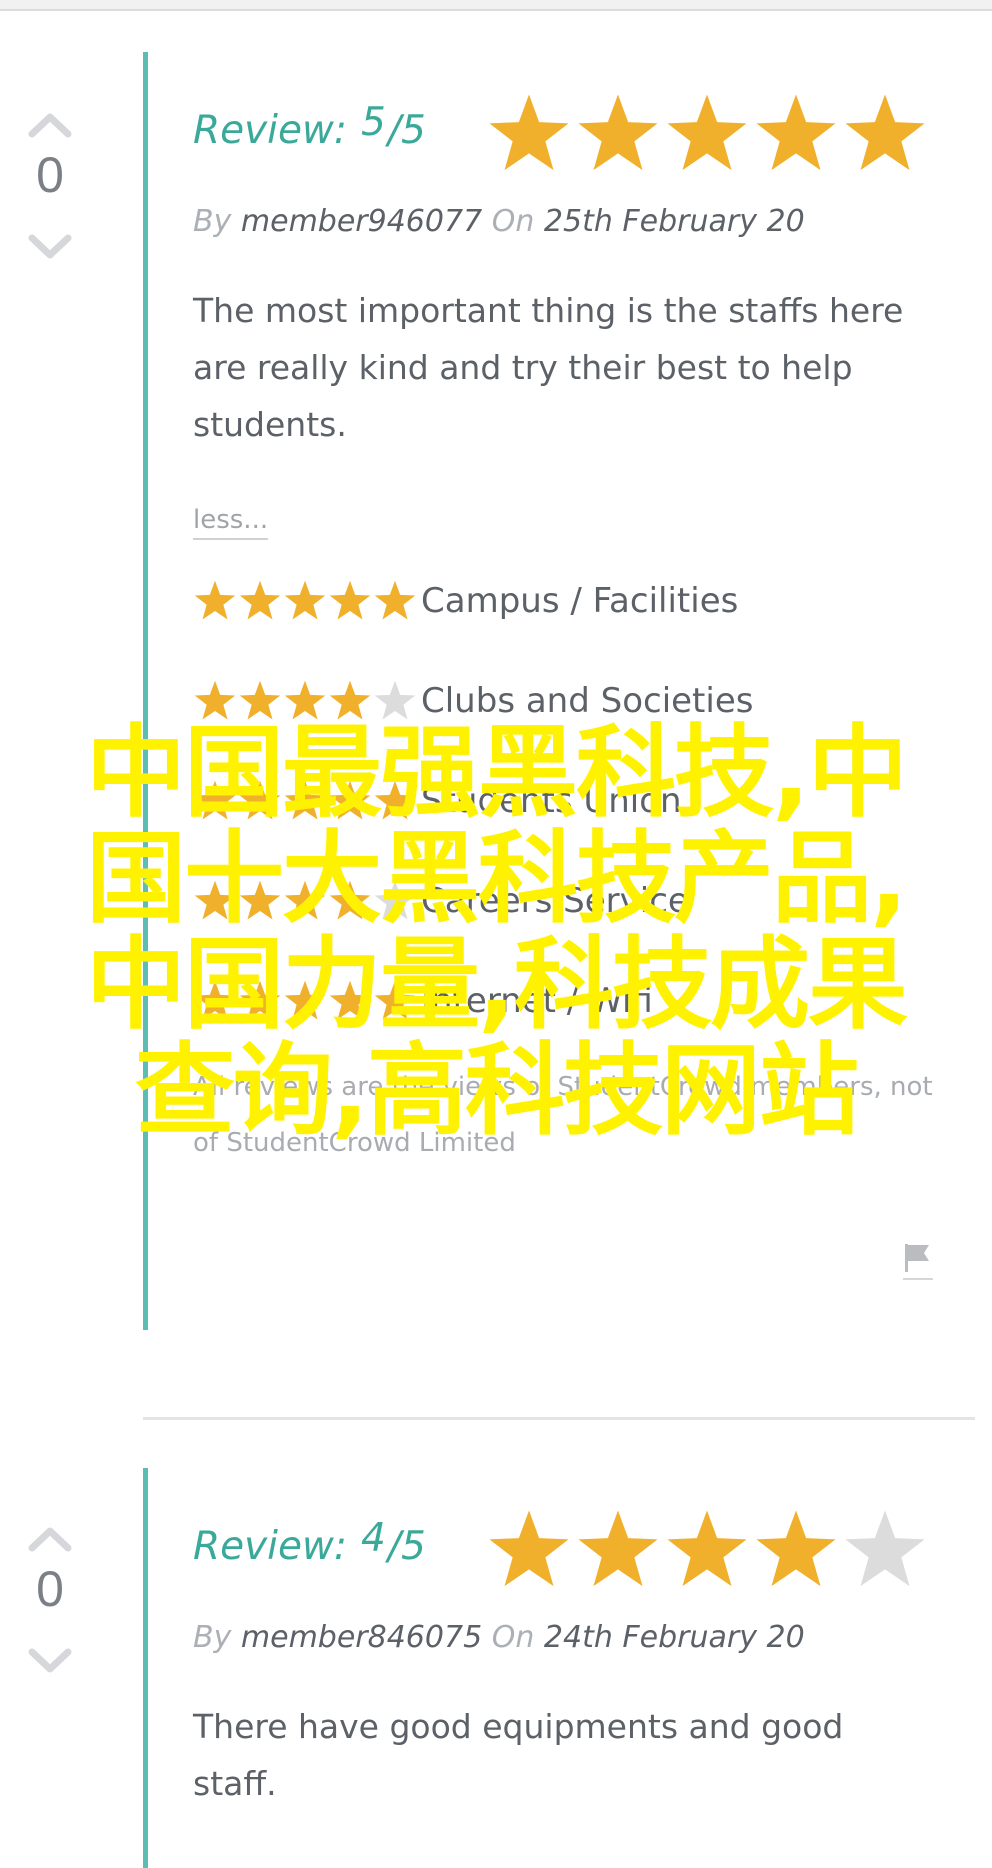  I want to click on report-flag-button, so click(918, 1261).